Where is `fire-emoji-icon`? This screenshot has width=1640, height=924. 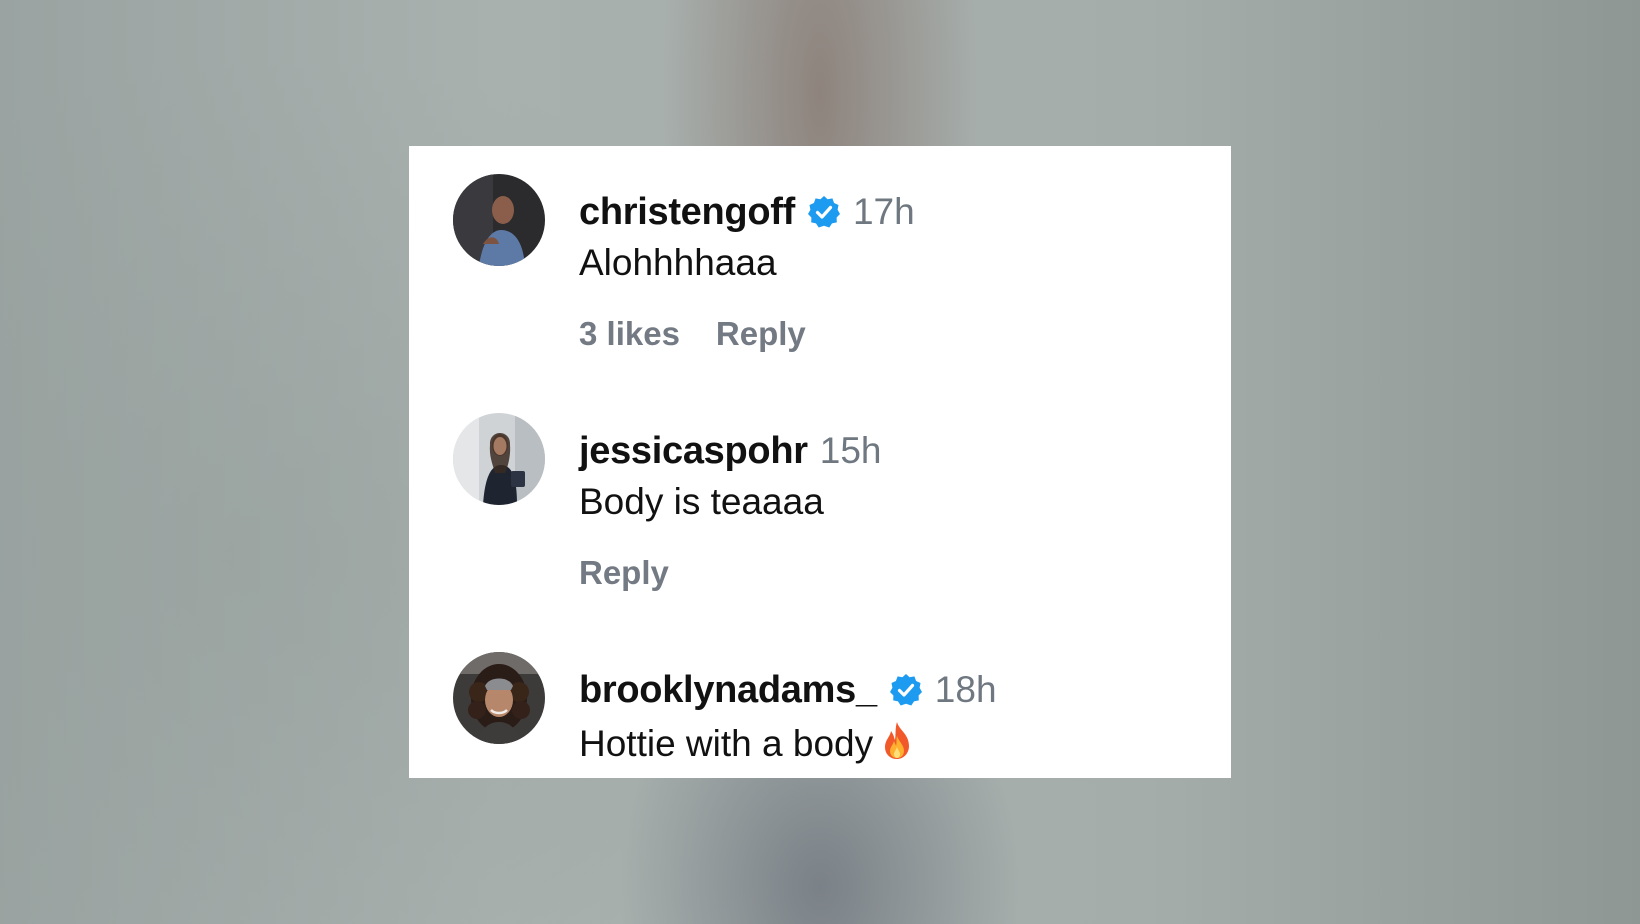 fire-emoji-icon is located at coordinates (897, 744).